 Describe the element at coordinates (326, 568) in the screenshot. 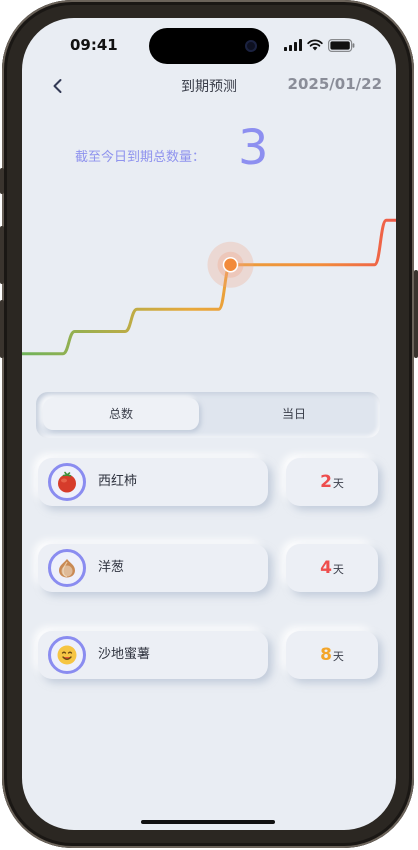

I see `days-value: 4` at that location.